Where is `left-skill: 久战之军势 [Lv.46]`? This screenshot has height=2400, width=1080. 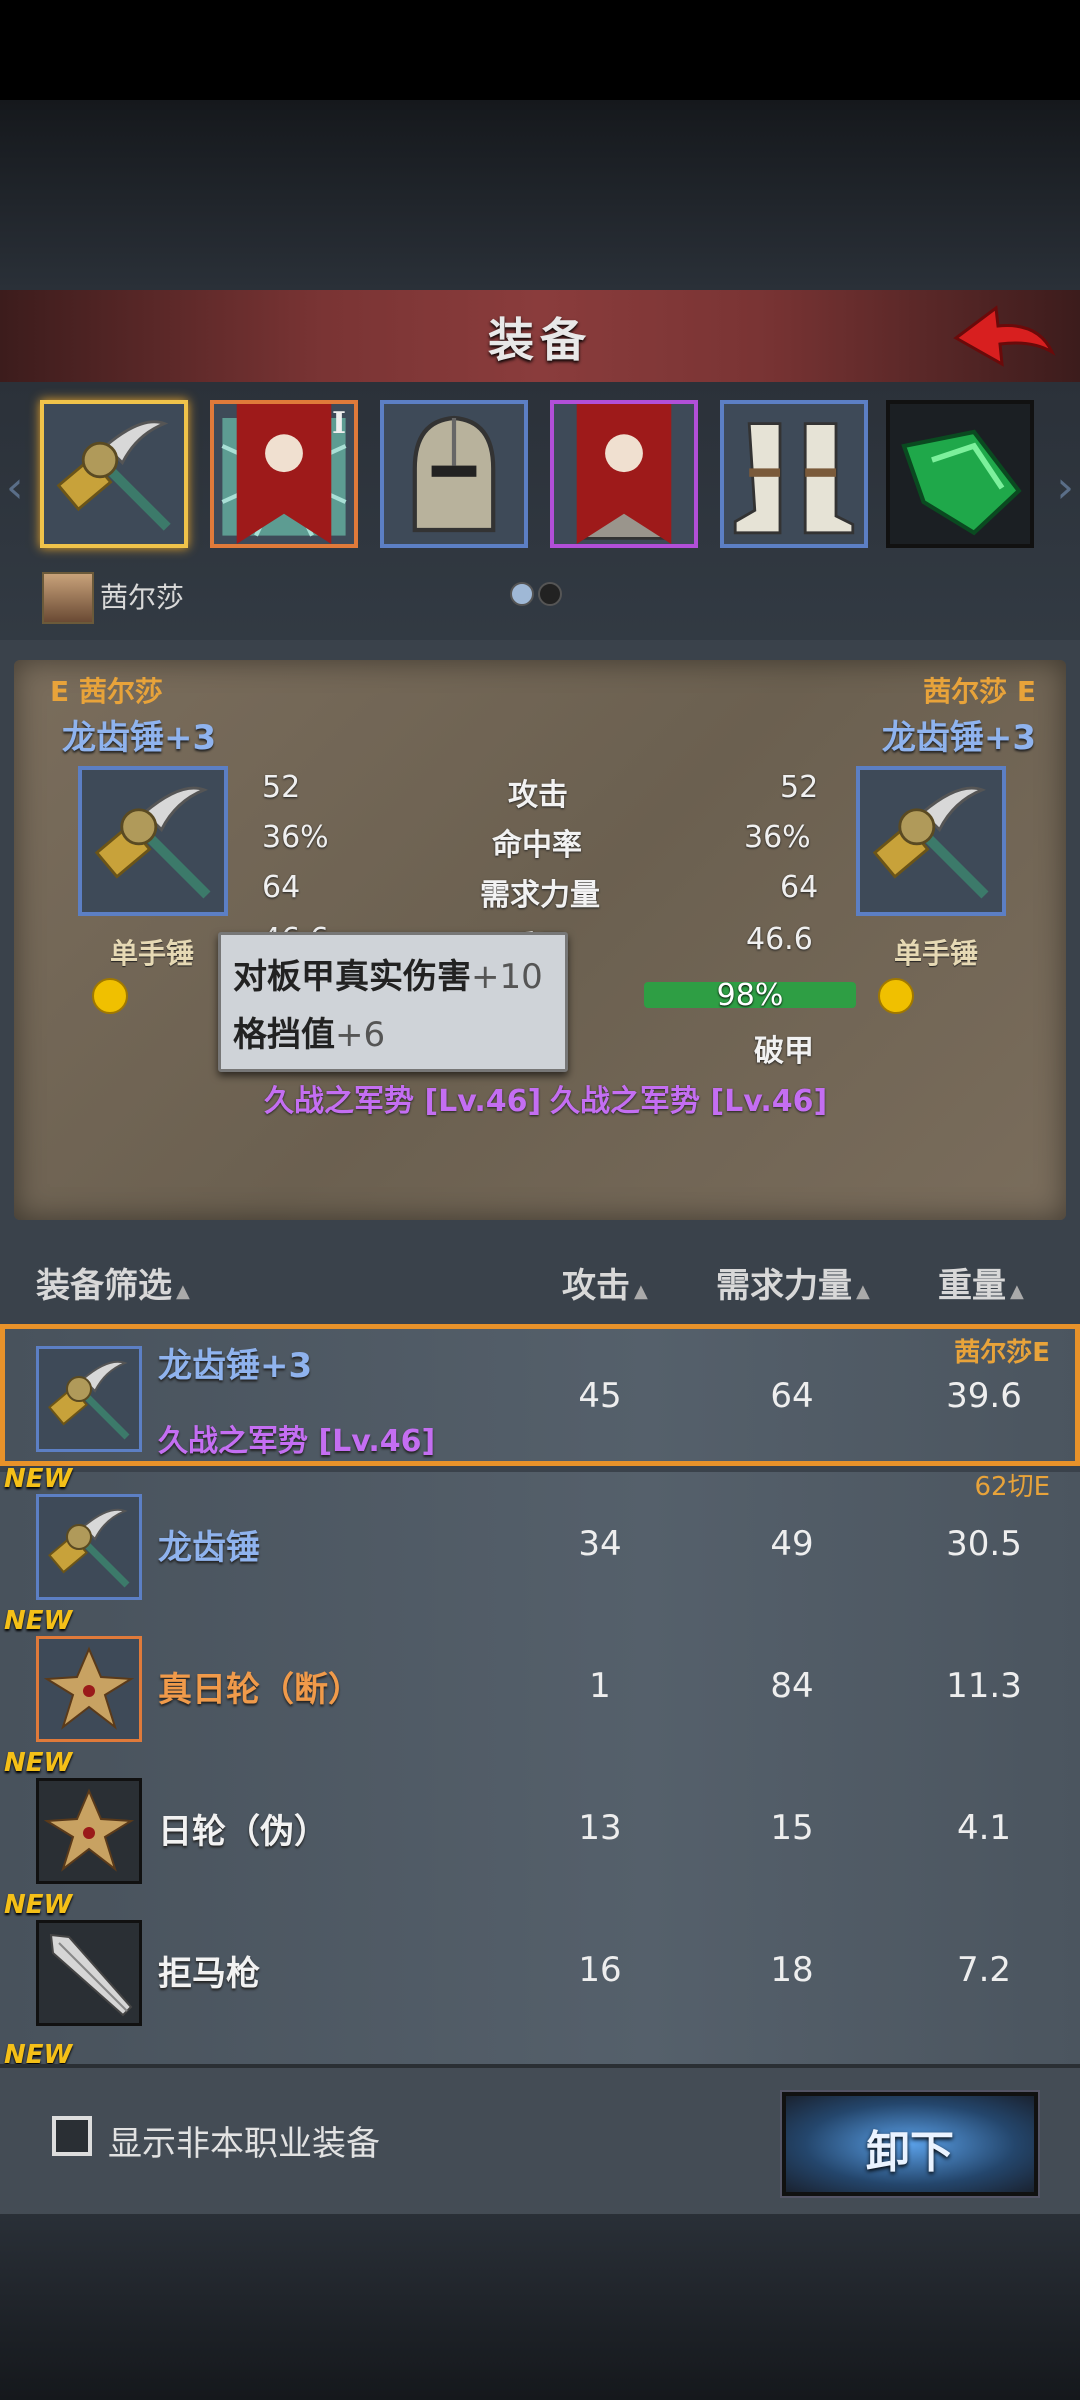 left-skill: 久战之军势 [Lv.46] is located at coordinates (403, 1101).